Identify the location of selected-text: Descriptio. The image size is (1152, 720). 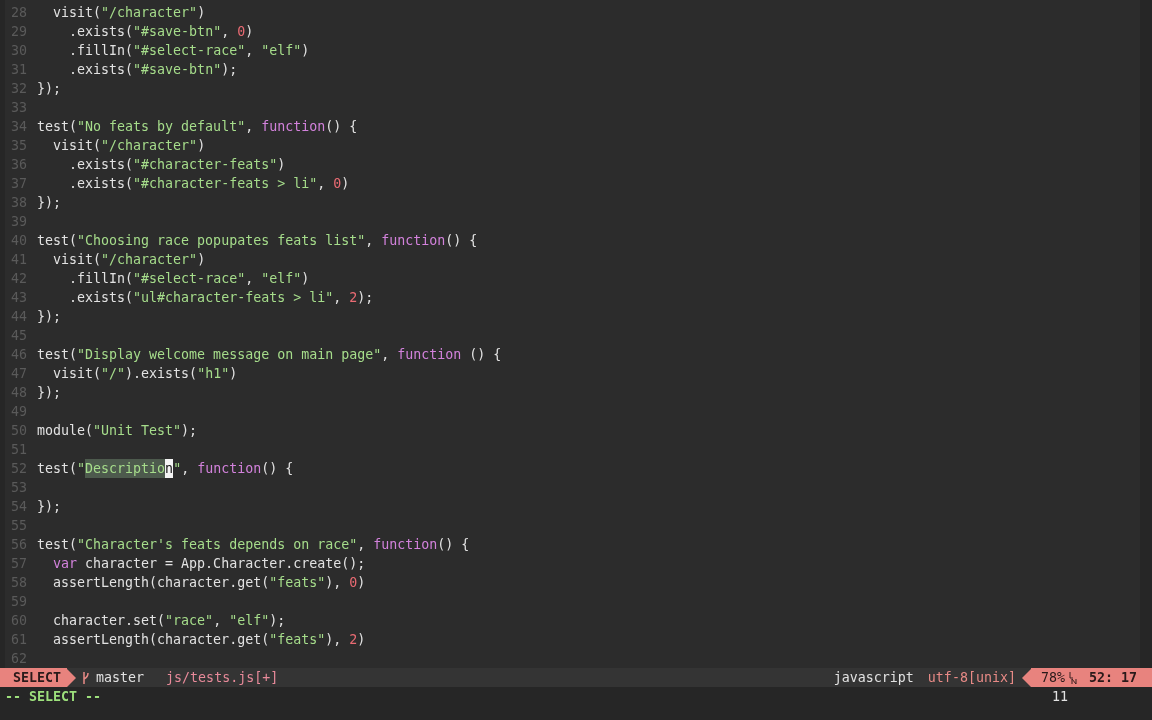
(125, 468).